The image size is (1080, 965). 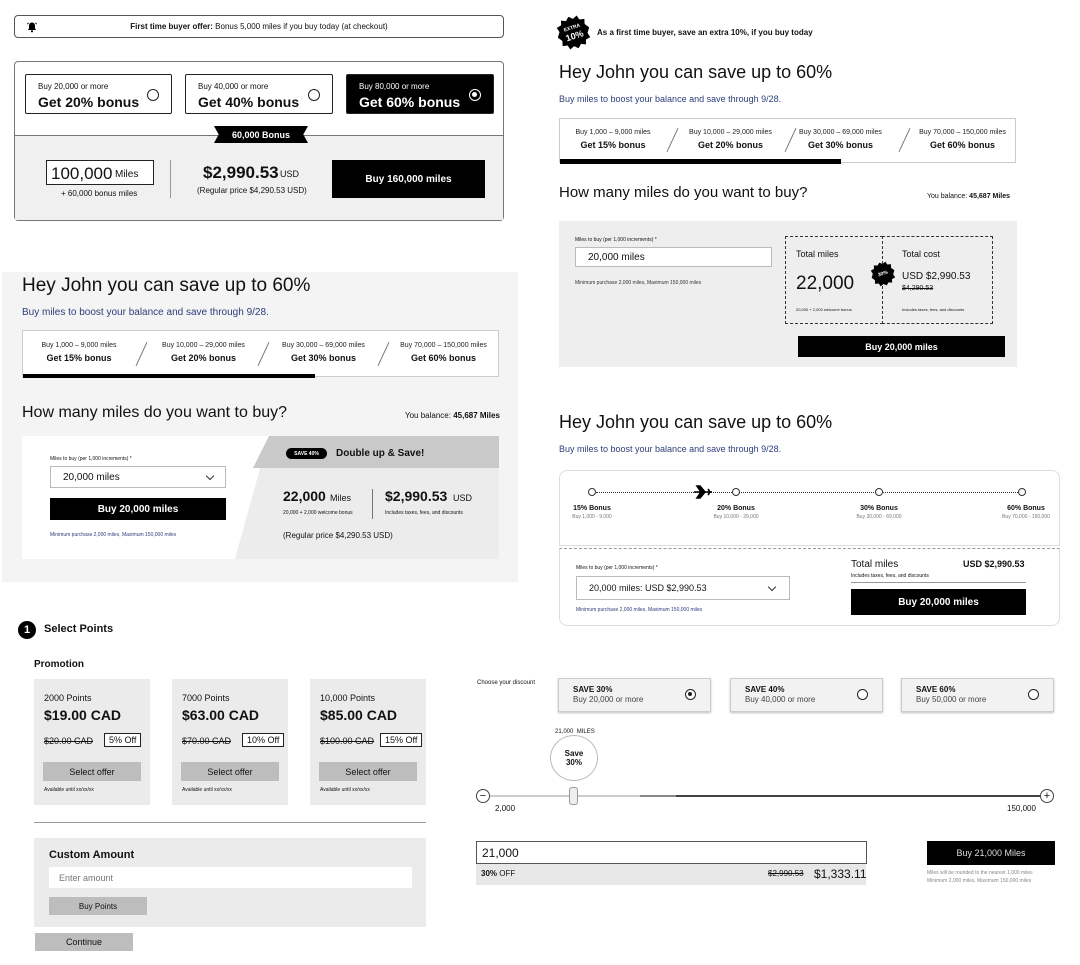 I want to click on miles-select: 20,000 miles, so click(x=138, y=477).